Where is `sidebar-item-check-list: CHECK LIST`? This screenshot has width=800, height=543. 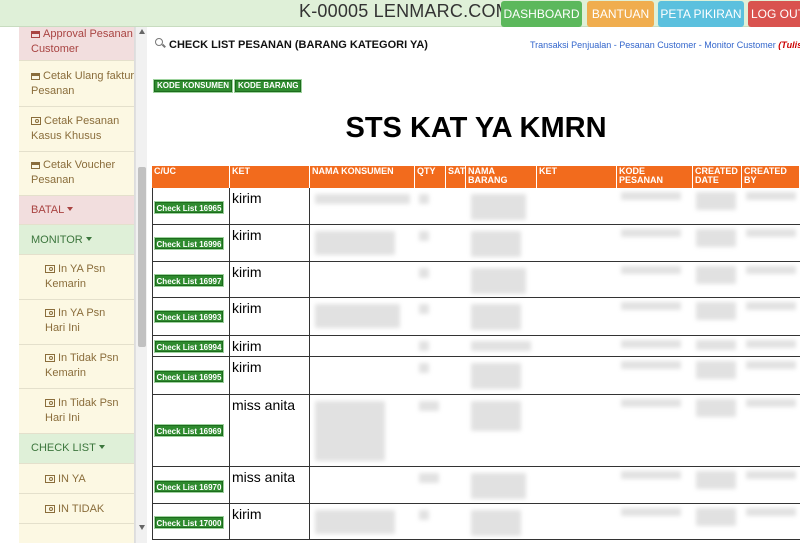
sidebar-item-check-list: CHECK LIST is located at coordinates (76, 449).